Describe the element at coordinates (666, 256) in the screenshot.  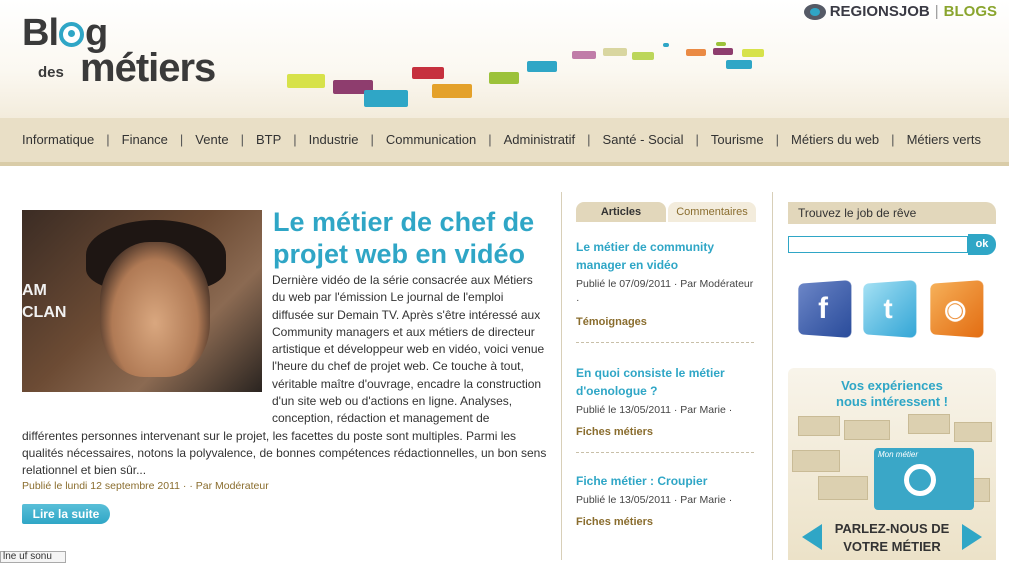
I see `sidebar-article-title: Le métier de community manager en vidéo` at that location.